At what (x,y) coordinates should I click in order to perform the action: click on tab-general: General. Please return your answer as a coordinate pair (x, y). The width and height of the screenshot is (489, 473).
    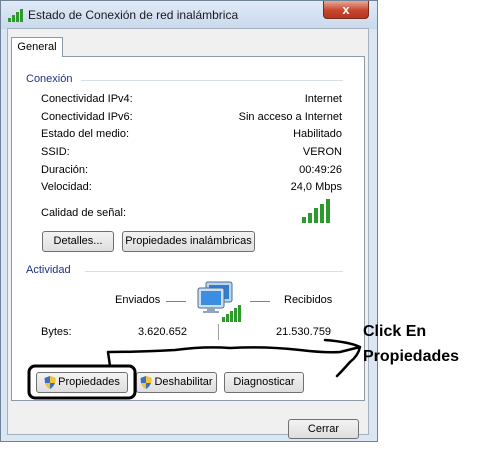
    Looking at the image, I should click on (37, 47).